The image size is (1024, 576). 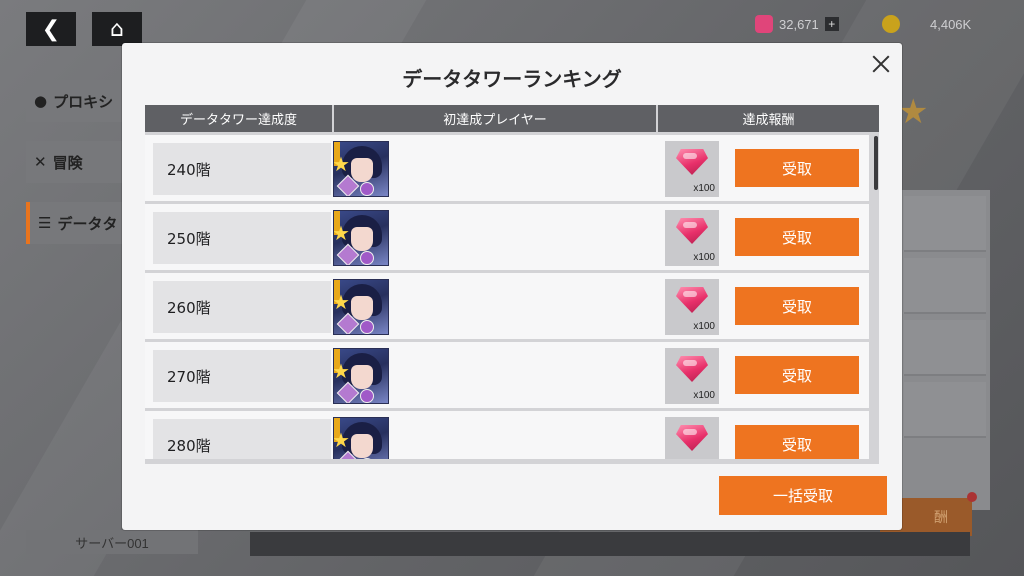 I want to click on floor-label: 260階, so click(x=242, y=307).